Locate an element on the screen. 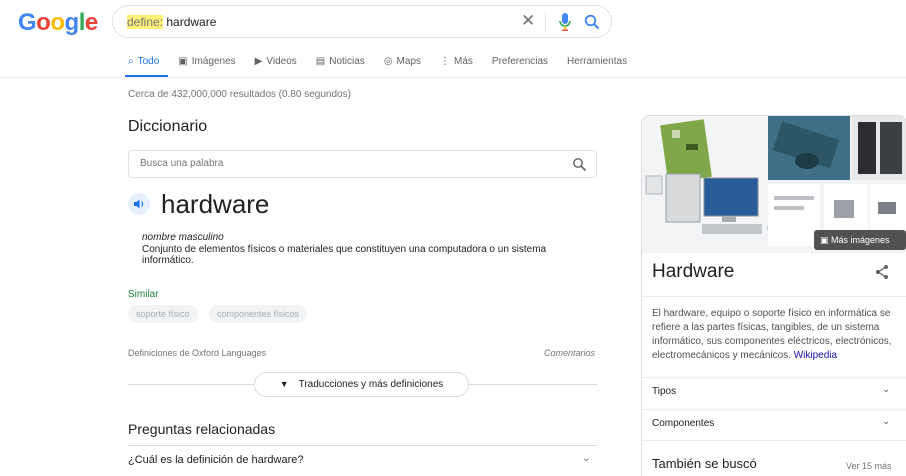  tab-label: Herramientas is located at coordinates (597, 61).